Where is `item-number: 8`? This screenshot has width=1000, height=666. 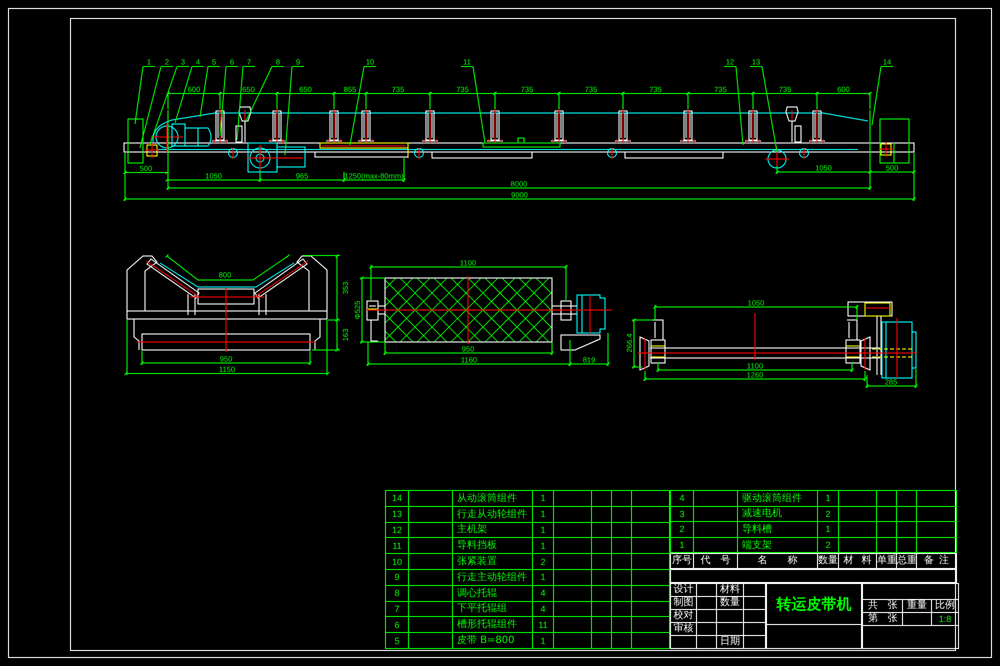 item-number: 8 is located at coordinates (397, 593).